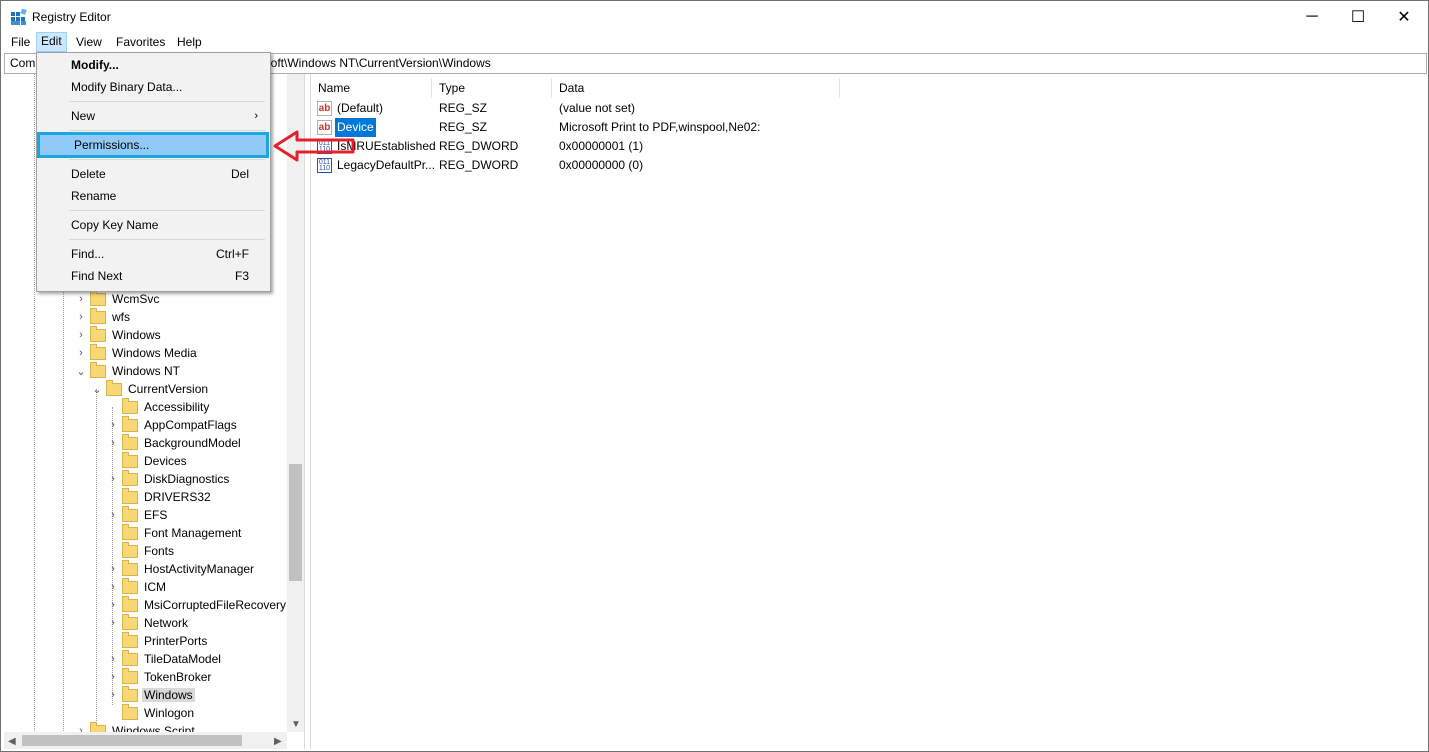  Describe the element at coordinates (232, 254) in the screenshot. I see `shortcut-label: Ctrl+F` at that location.